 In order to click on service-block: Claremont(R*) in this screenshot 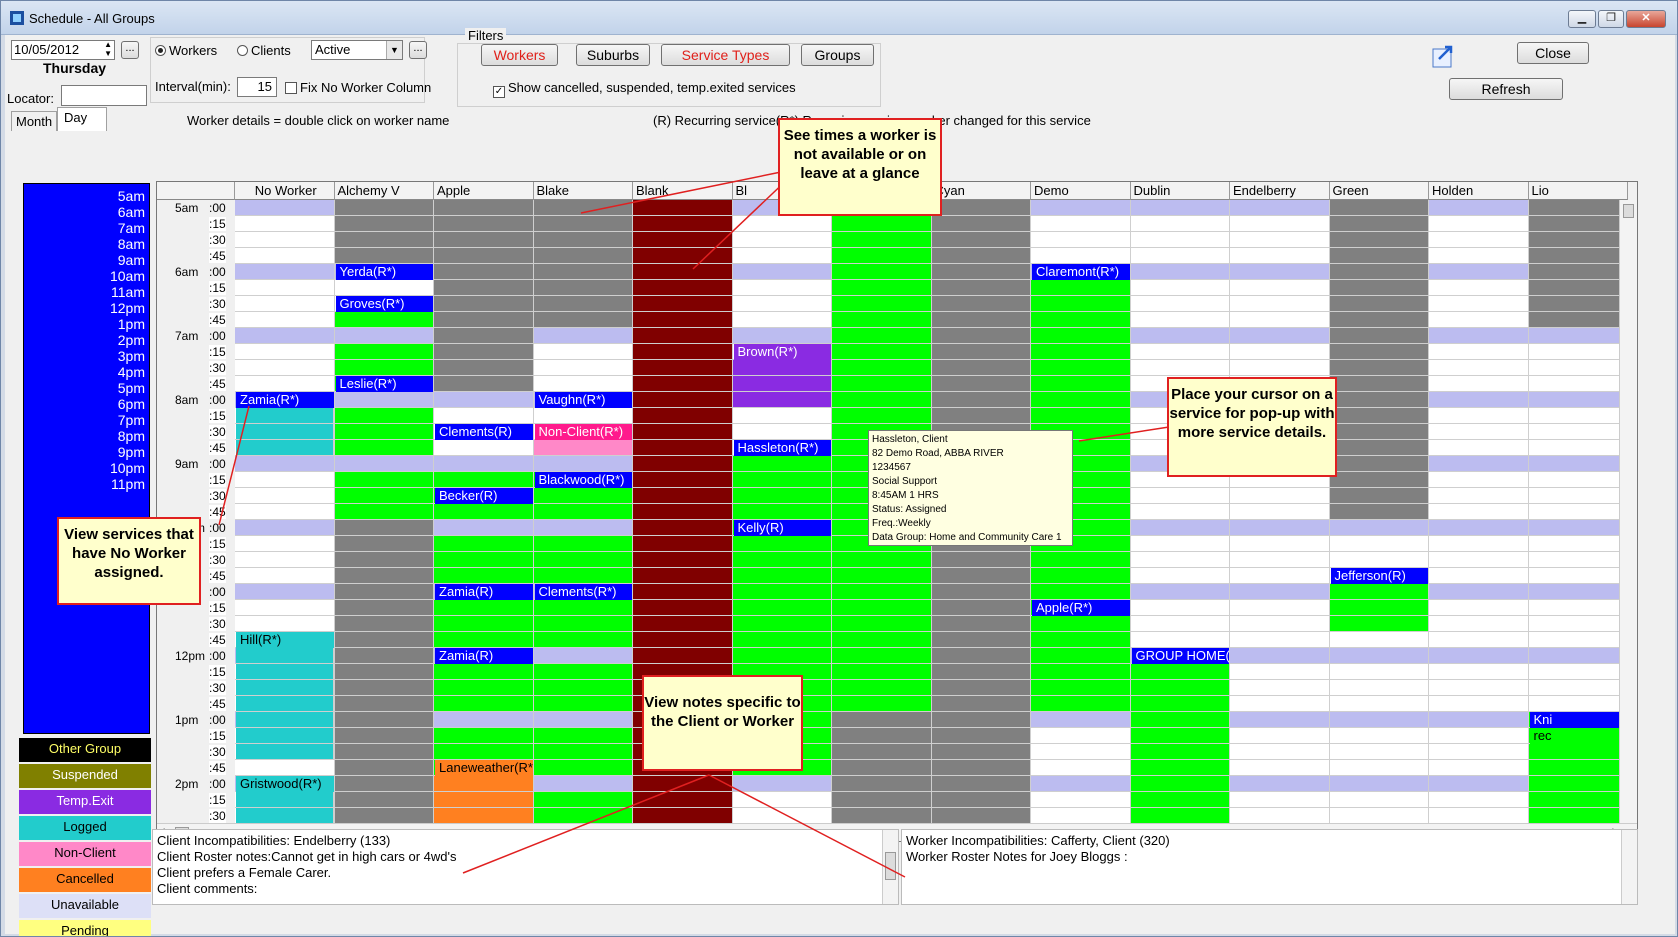, I will do `click(1081, 272)`.